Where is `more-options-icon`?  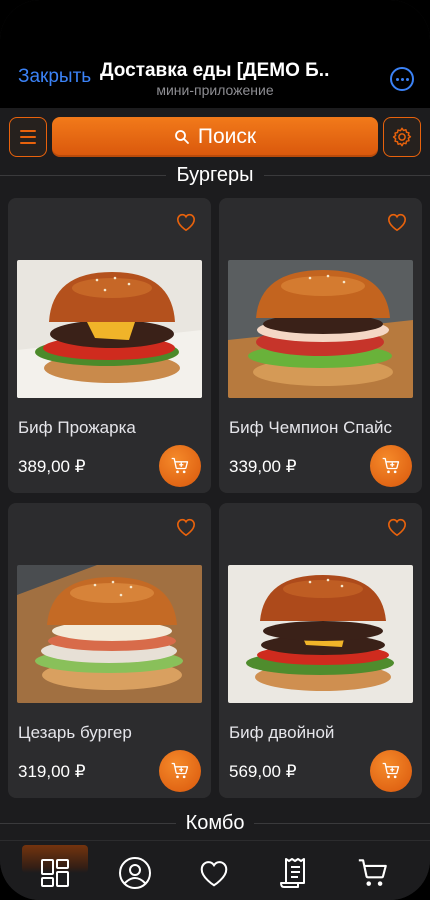 more-options-icon is located at coordinates (402, 79).